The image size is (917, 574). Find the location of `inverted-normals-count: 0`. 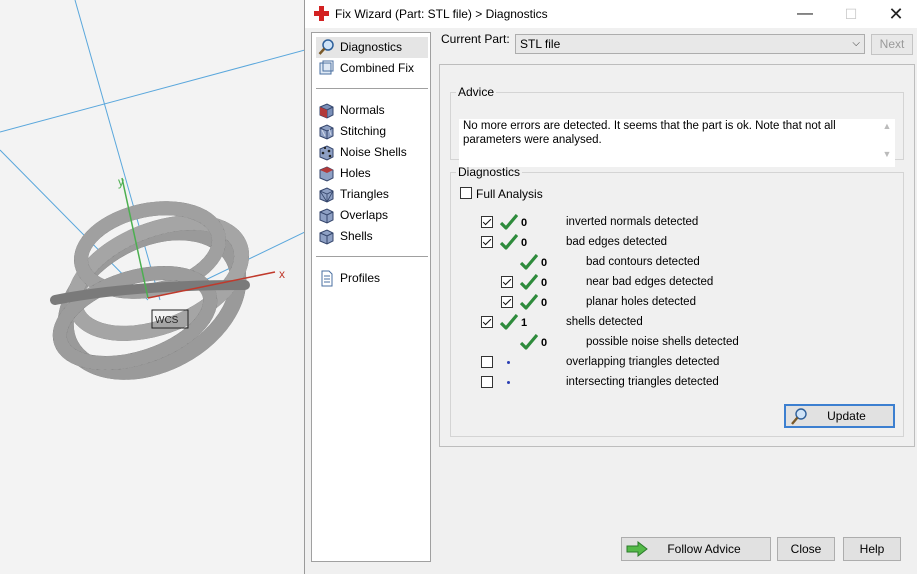

inverted-normals-count: 0 is located at coordinates (524, 223).